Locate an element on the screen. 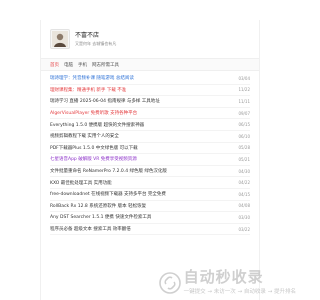 Image resolution: width=320 pixels, height=300 pixels. avatar is located at coordinates (60, 39).